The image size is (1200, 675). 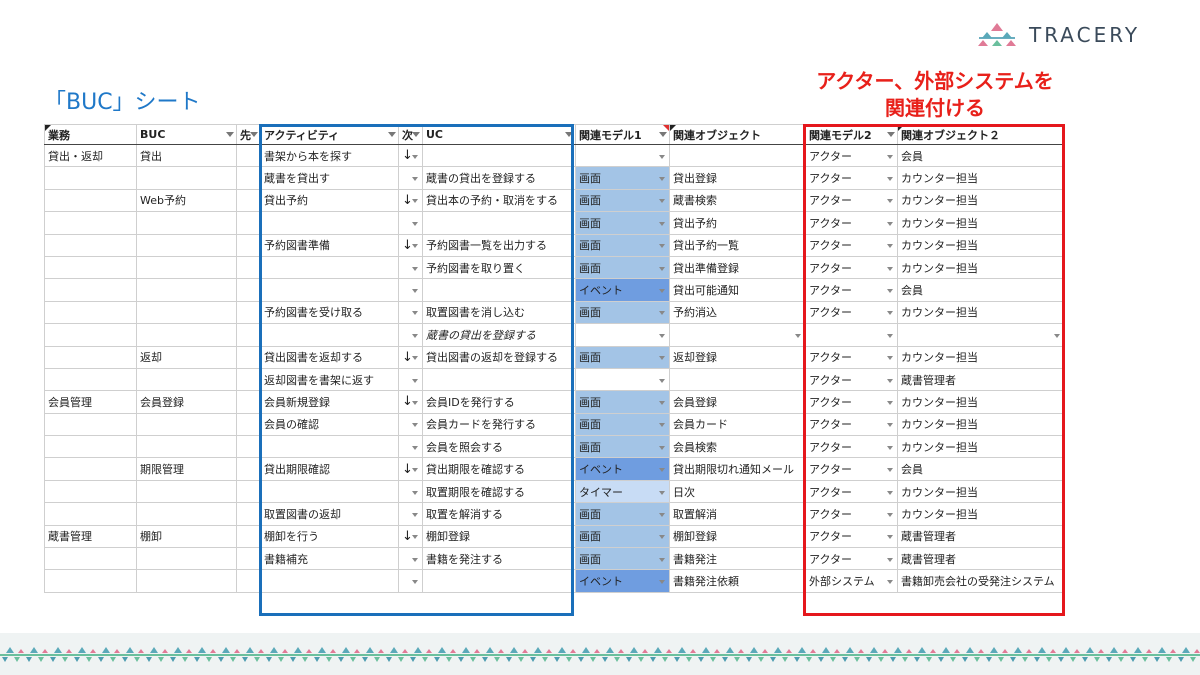 I want to click on header-object1: 関連オブジェクト, so click(x=737, y=134).